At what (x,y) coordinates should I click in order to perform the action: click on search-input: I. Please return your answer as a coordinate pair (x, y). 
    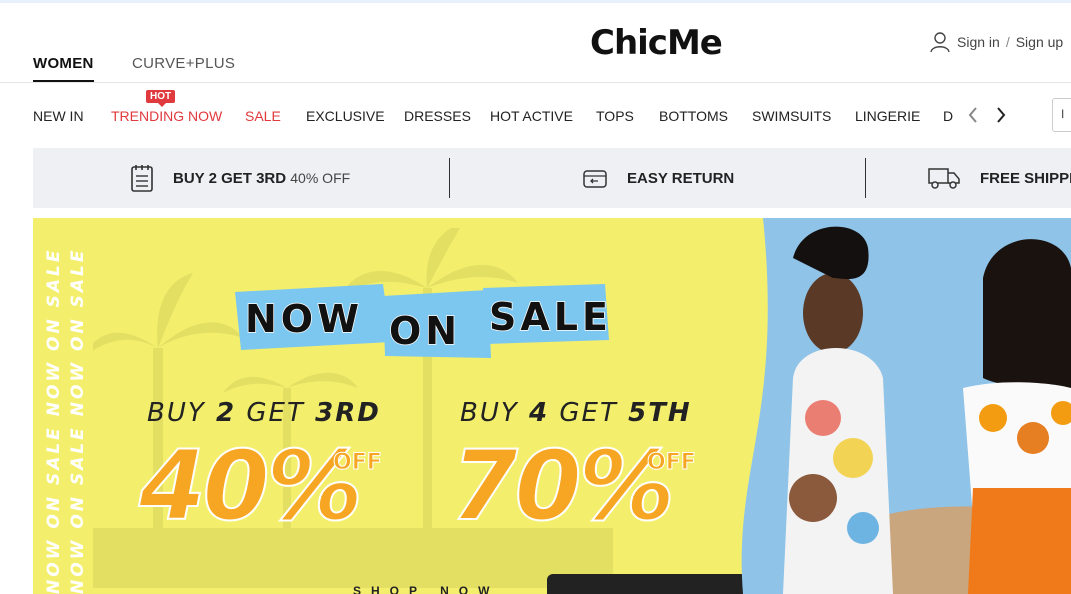
    Looking at the image, I should click on (1061, 115).